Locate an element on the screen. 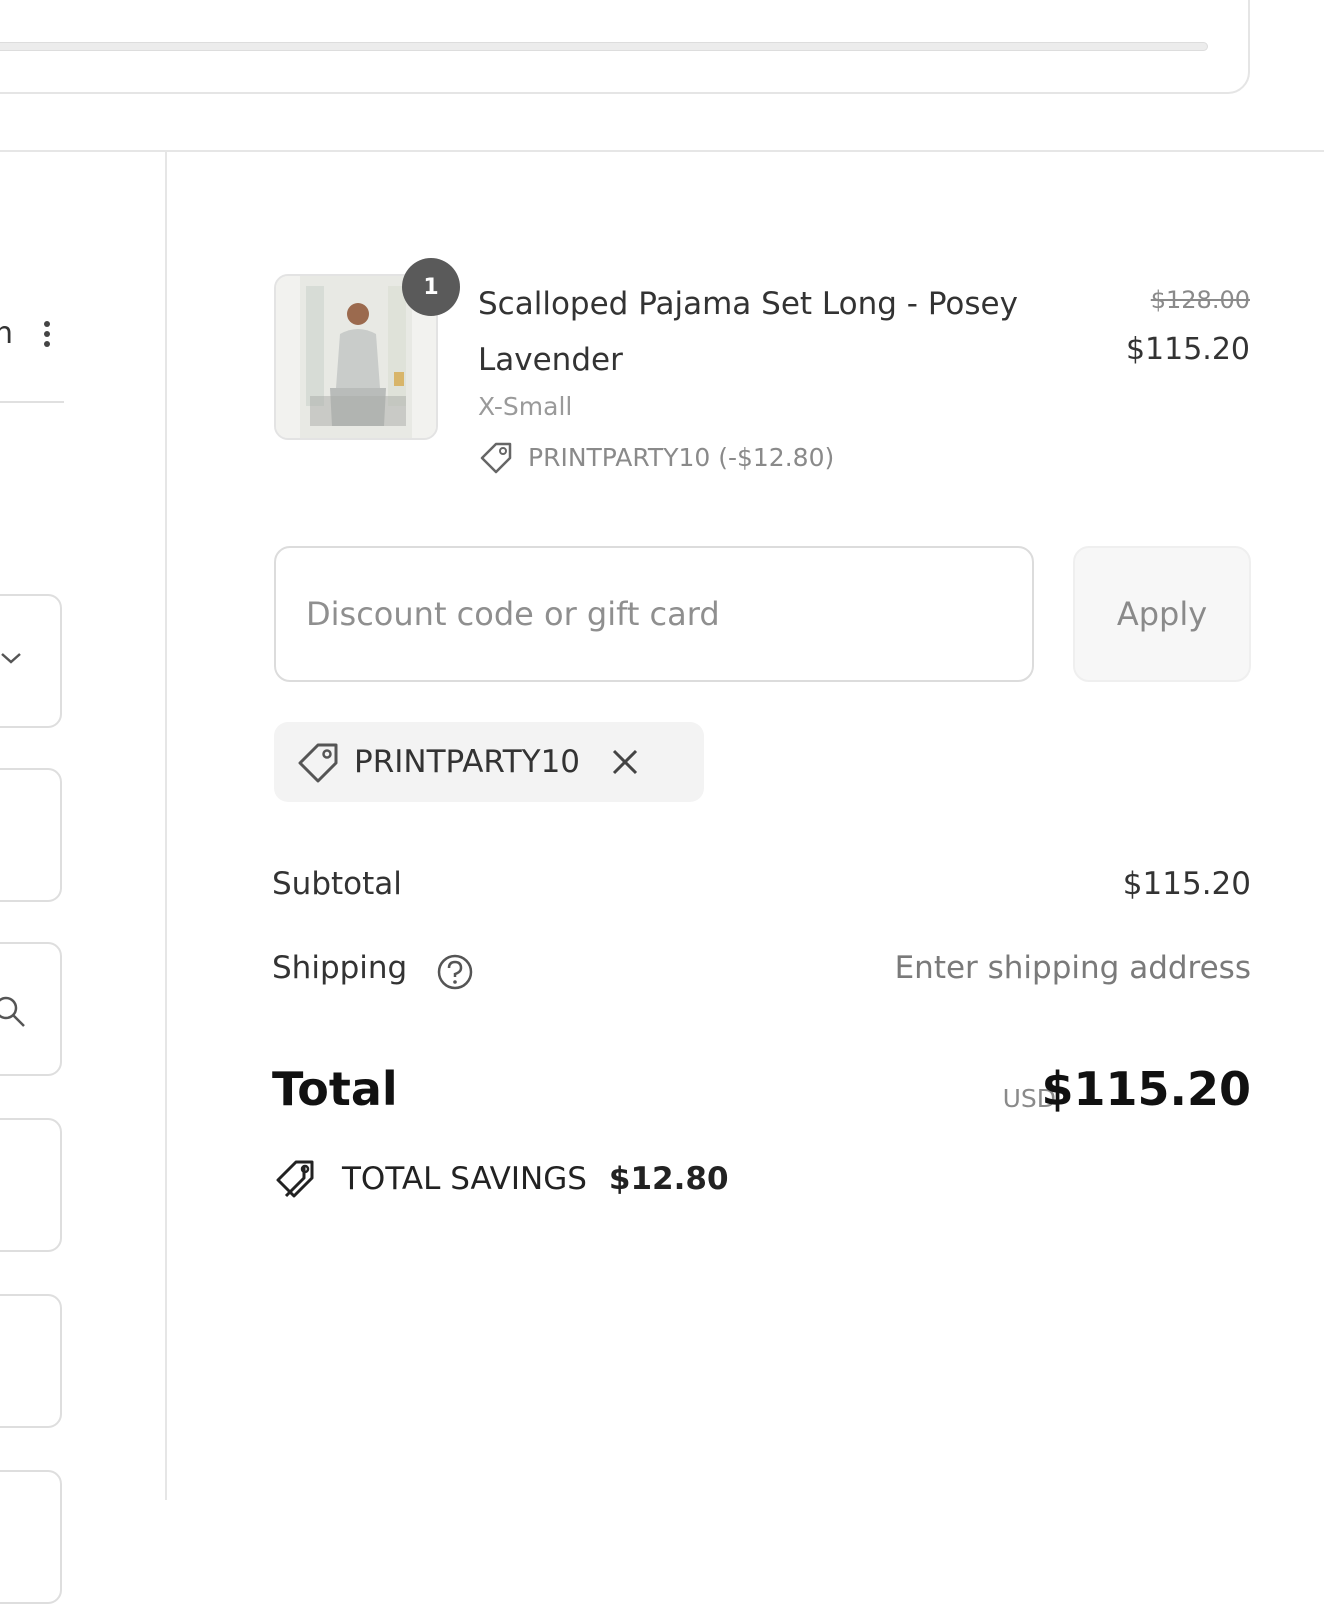  name-field is located at coordinates (31, 835).